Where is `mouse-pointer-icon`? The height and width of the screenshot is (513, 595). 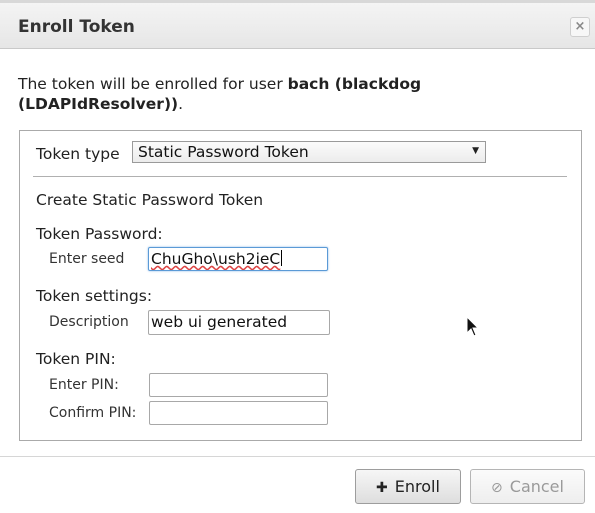
mouse-pointer-icon is located at coordinates (473, 326).